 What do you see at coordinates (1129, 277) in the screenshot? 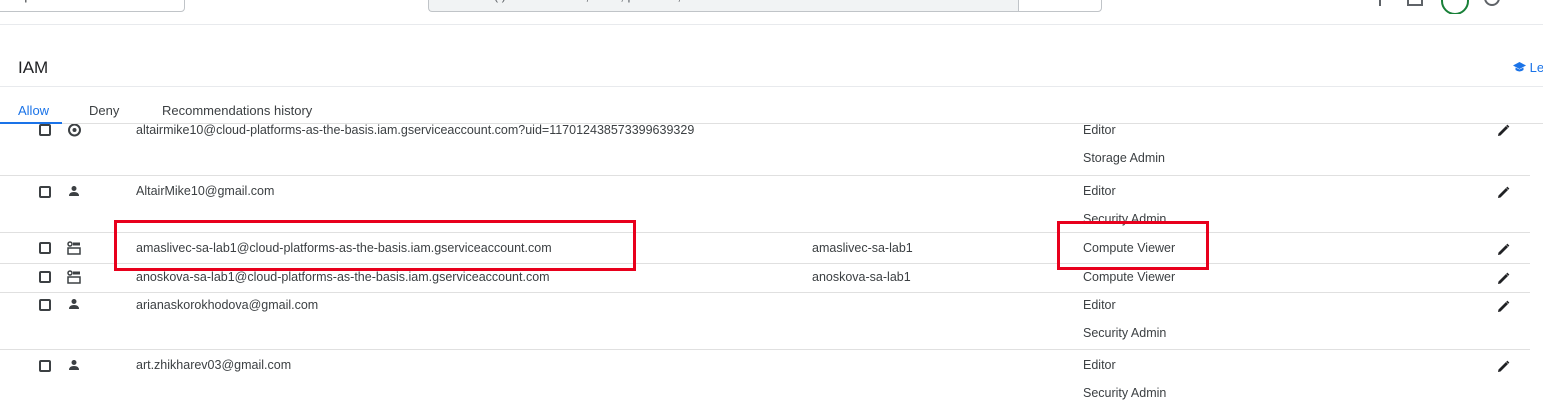
I see `role-cell: Compute Viewer` at bounding box center [1129, 277].